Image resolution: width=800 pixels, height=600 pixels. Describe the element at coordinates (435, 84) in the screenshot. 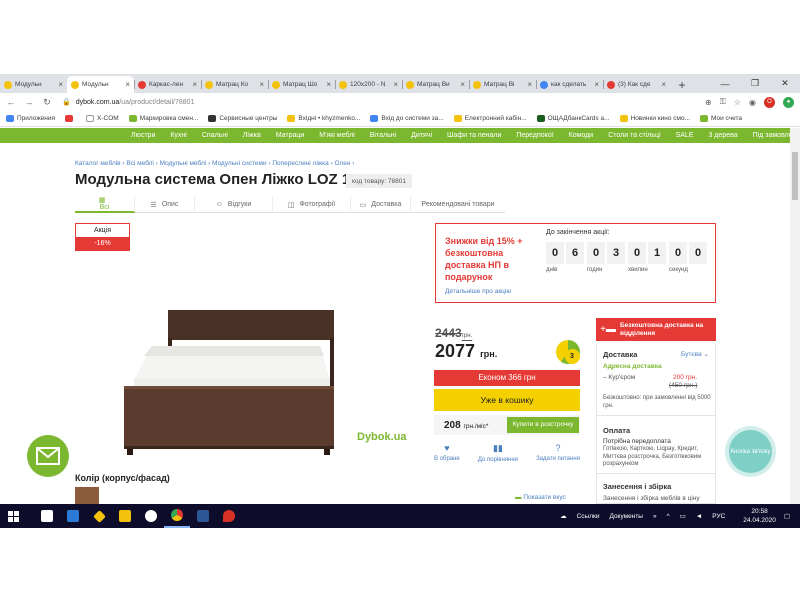

I see `browser-tab: Матрац Ви ×` at that location.